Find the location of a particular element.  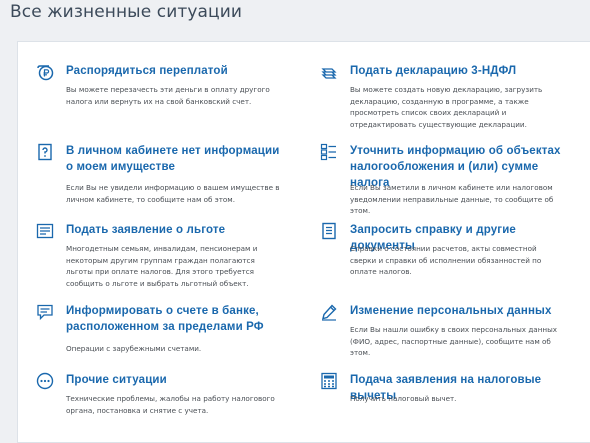

situation-title: Изменение персональных данных is located at coordinates (457, 311).